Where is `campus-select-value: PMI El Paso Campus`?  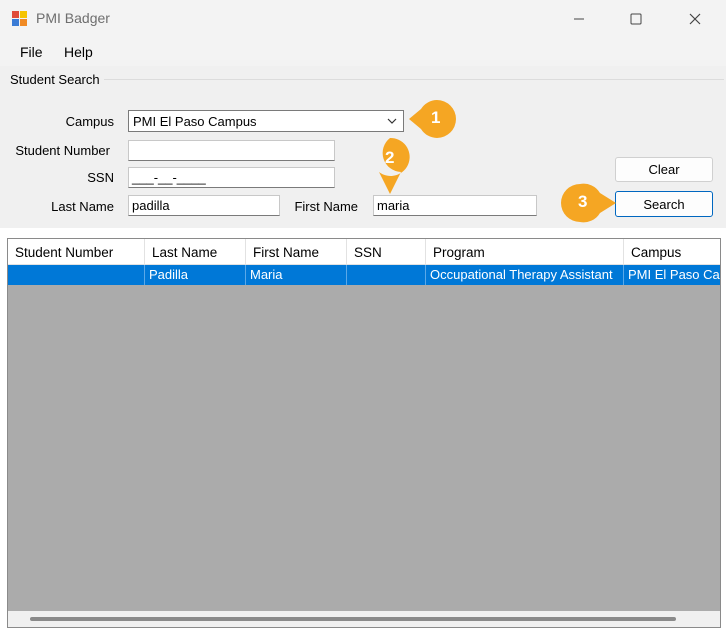 campus-select-value: PMI El Paso Campus is located at coordinates (195, 121).